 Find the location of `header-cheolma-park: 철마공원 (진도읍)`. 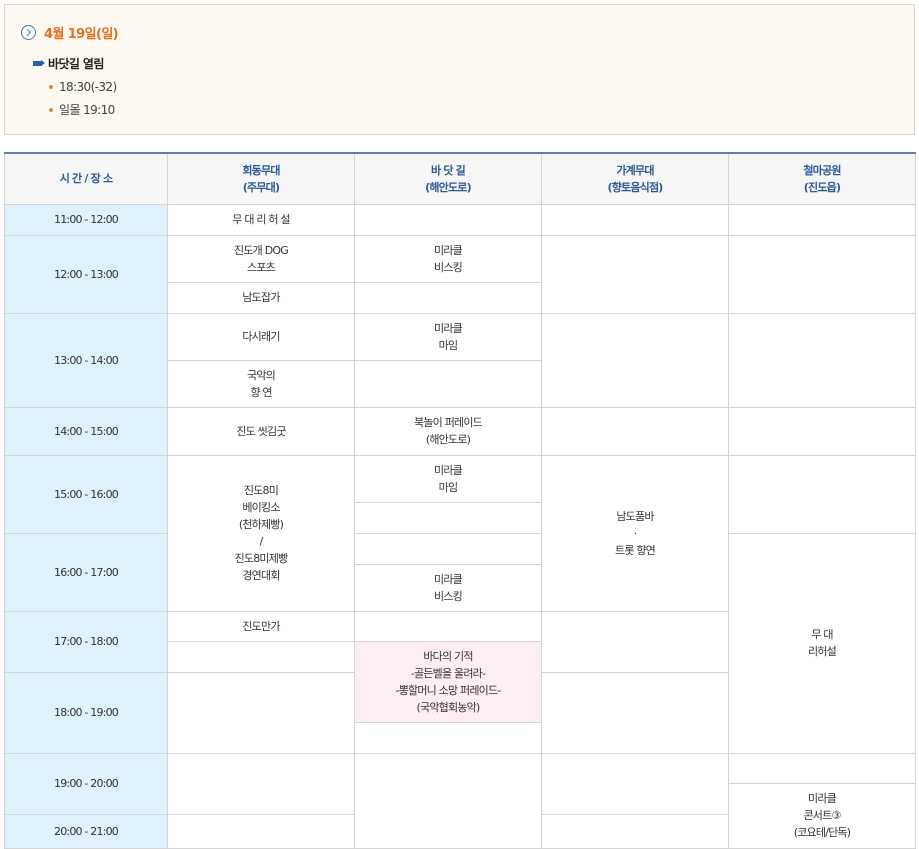

header-cheolma-park: 철마공원 (진도읍) is located at coordinates (822, 178).